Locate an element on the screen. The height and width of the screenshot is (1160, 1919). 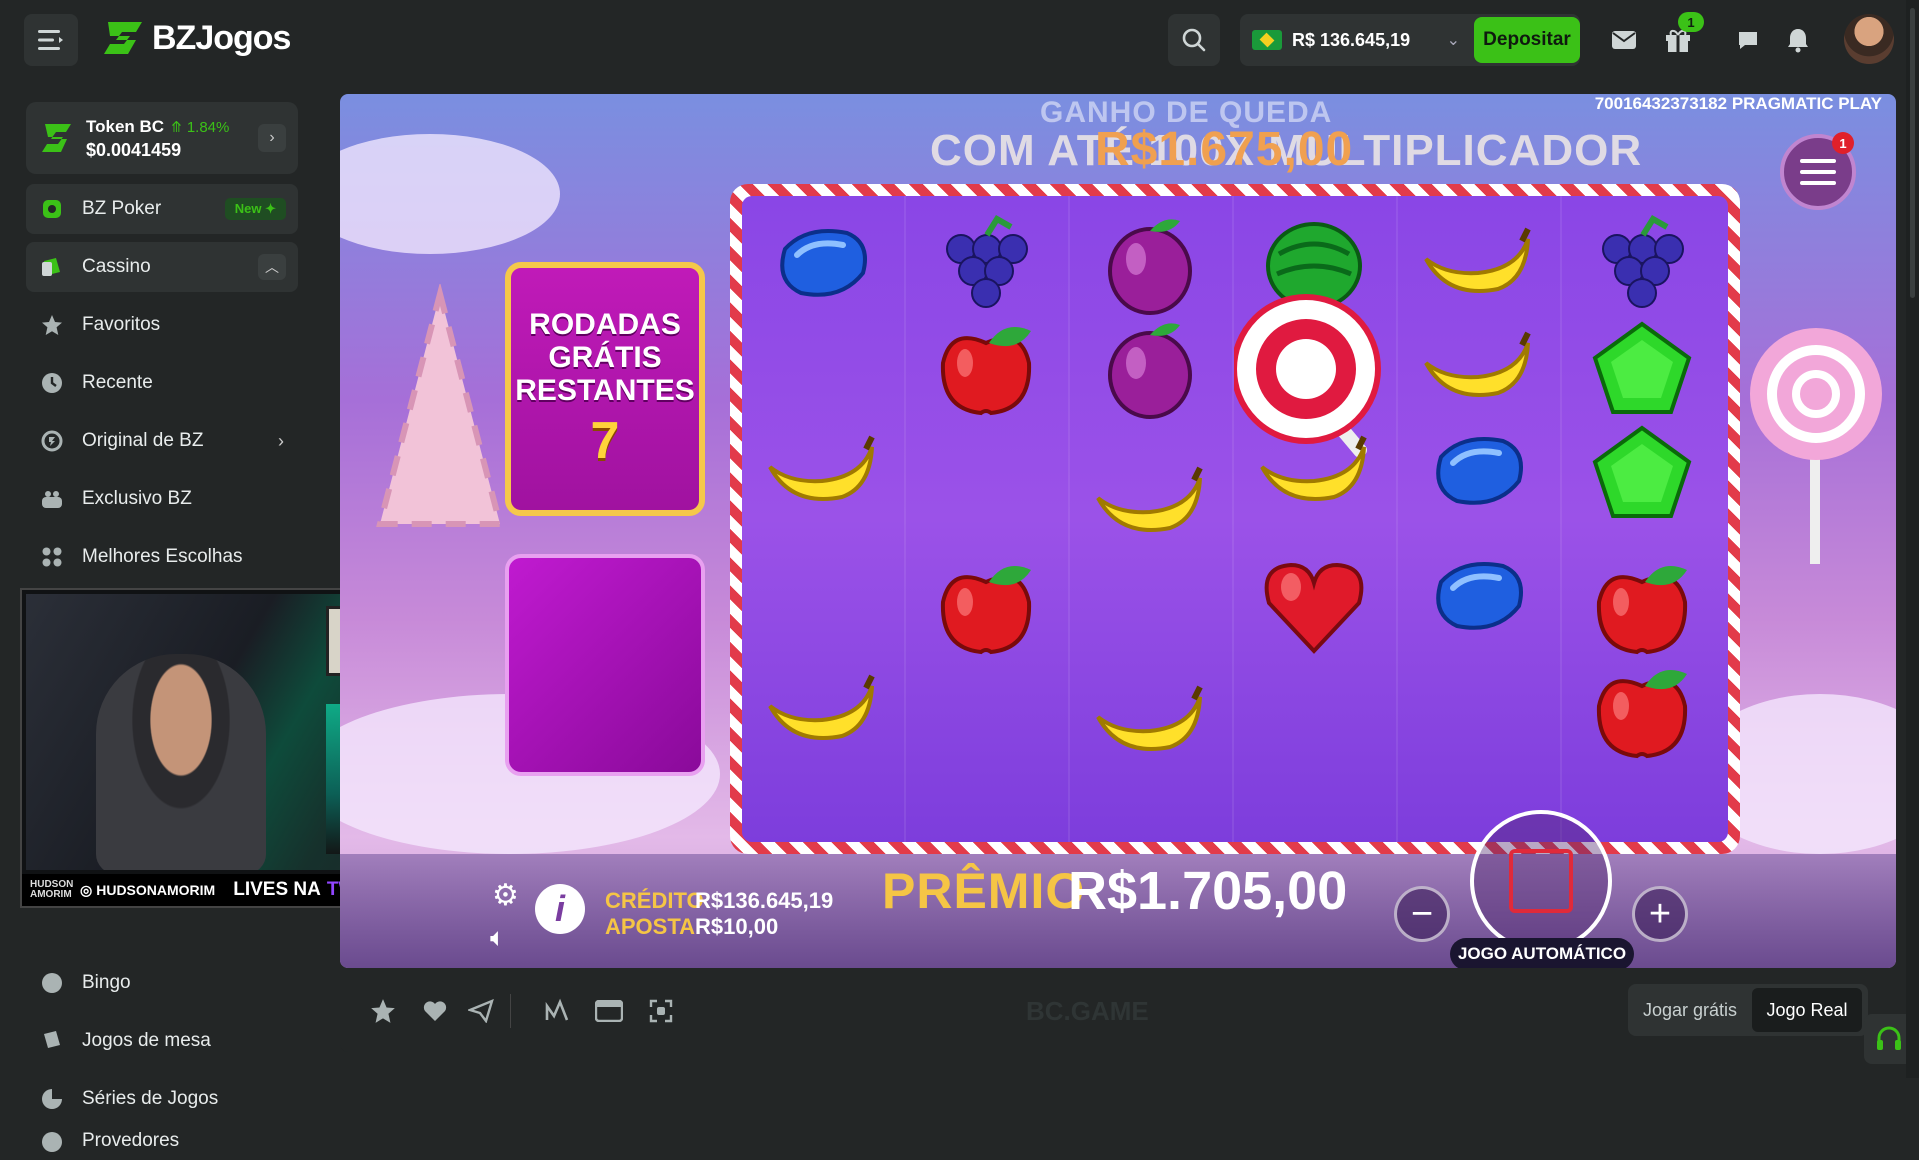
cloud is located at coordinates (450, 194).